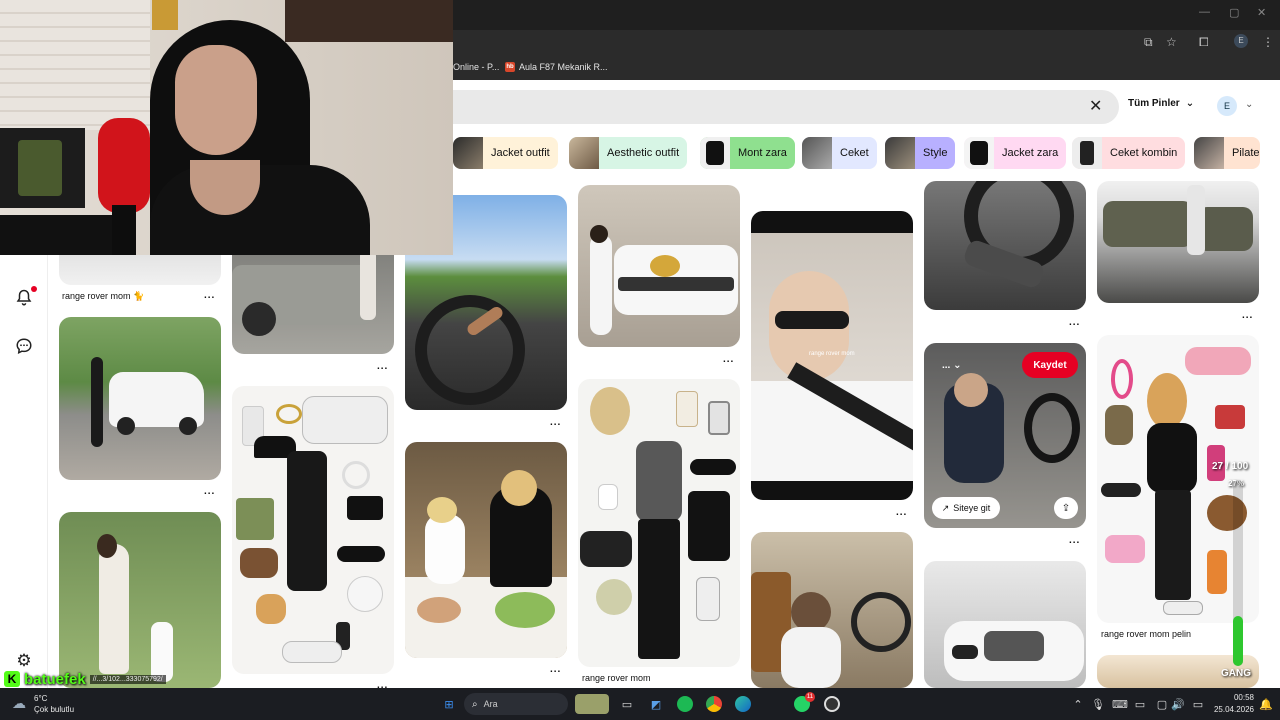 This screenshot has width=1280, height=720. Describe the element at coordinates (24, 661) in the screenshot. I see `settings-gear-icon: ⚙` at that location.